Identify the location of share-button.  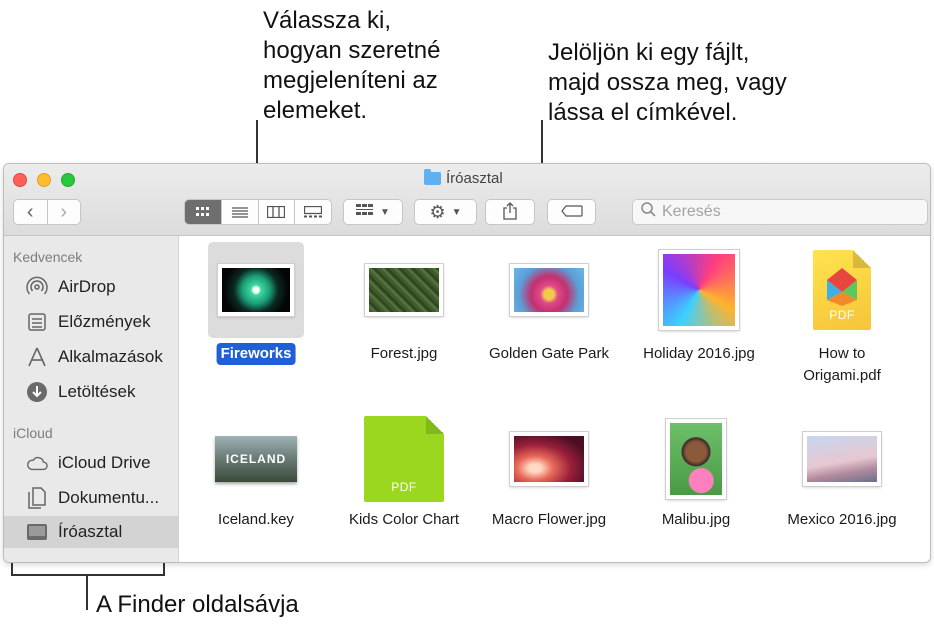
(510, 212).